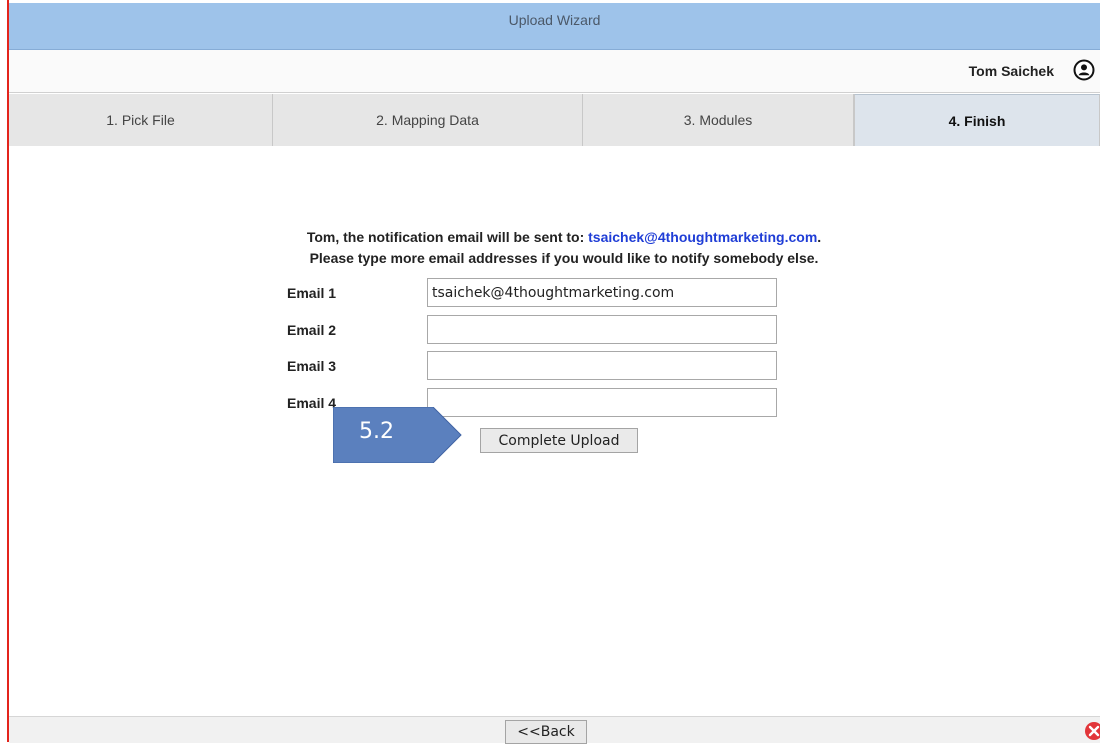 This screenshot has width=1100, height=744. What do you see at coordinates (141, 120) in the screenshot?
I see `tab-pick-file: 1. Pick File` at bounding box center [141, 120].